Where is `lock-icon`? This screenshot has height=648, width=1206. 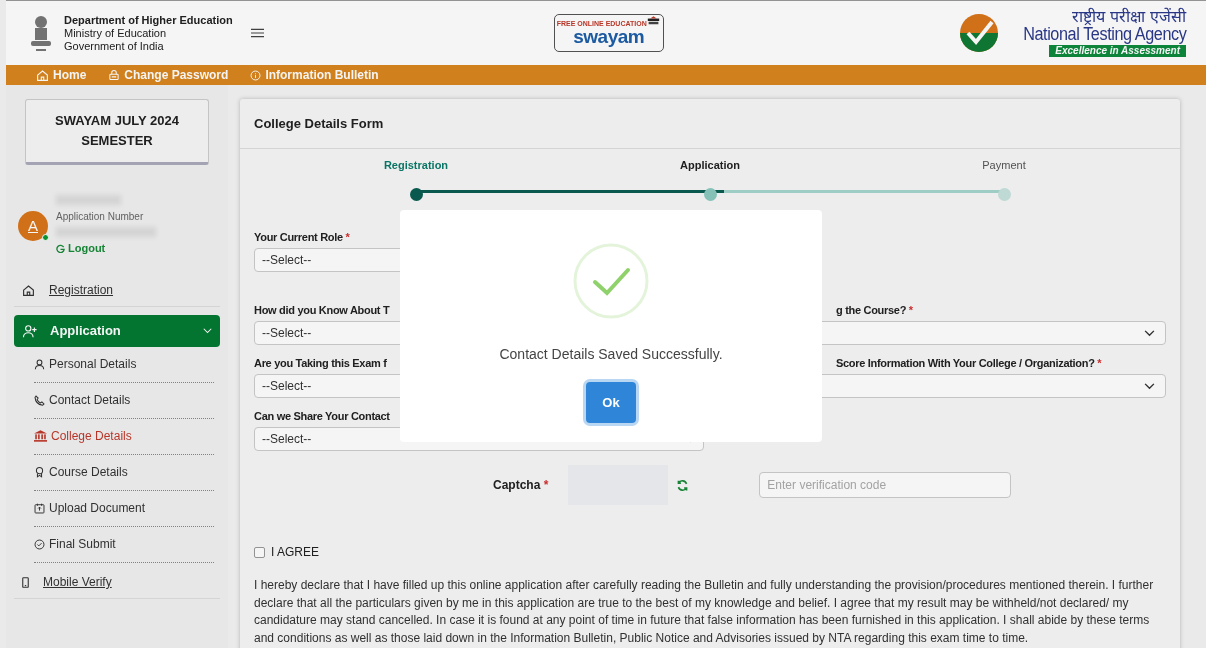 lock-icon is located at coordinates (114, 75).